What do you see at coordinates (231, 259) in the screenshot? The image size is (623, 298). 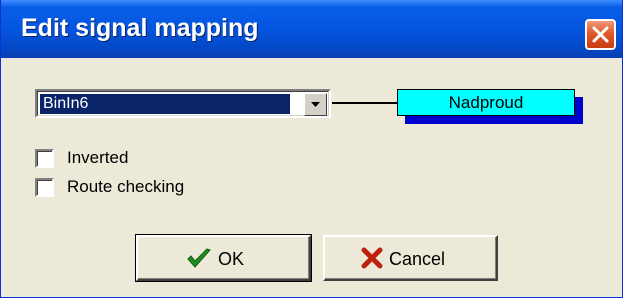 I see `ok-label: OK` at bounding box center [231, 259].